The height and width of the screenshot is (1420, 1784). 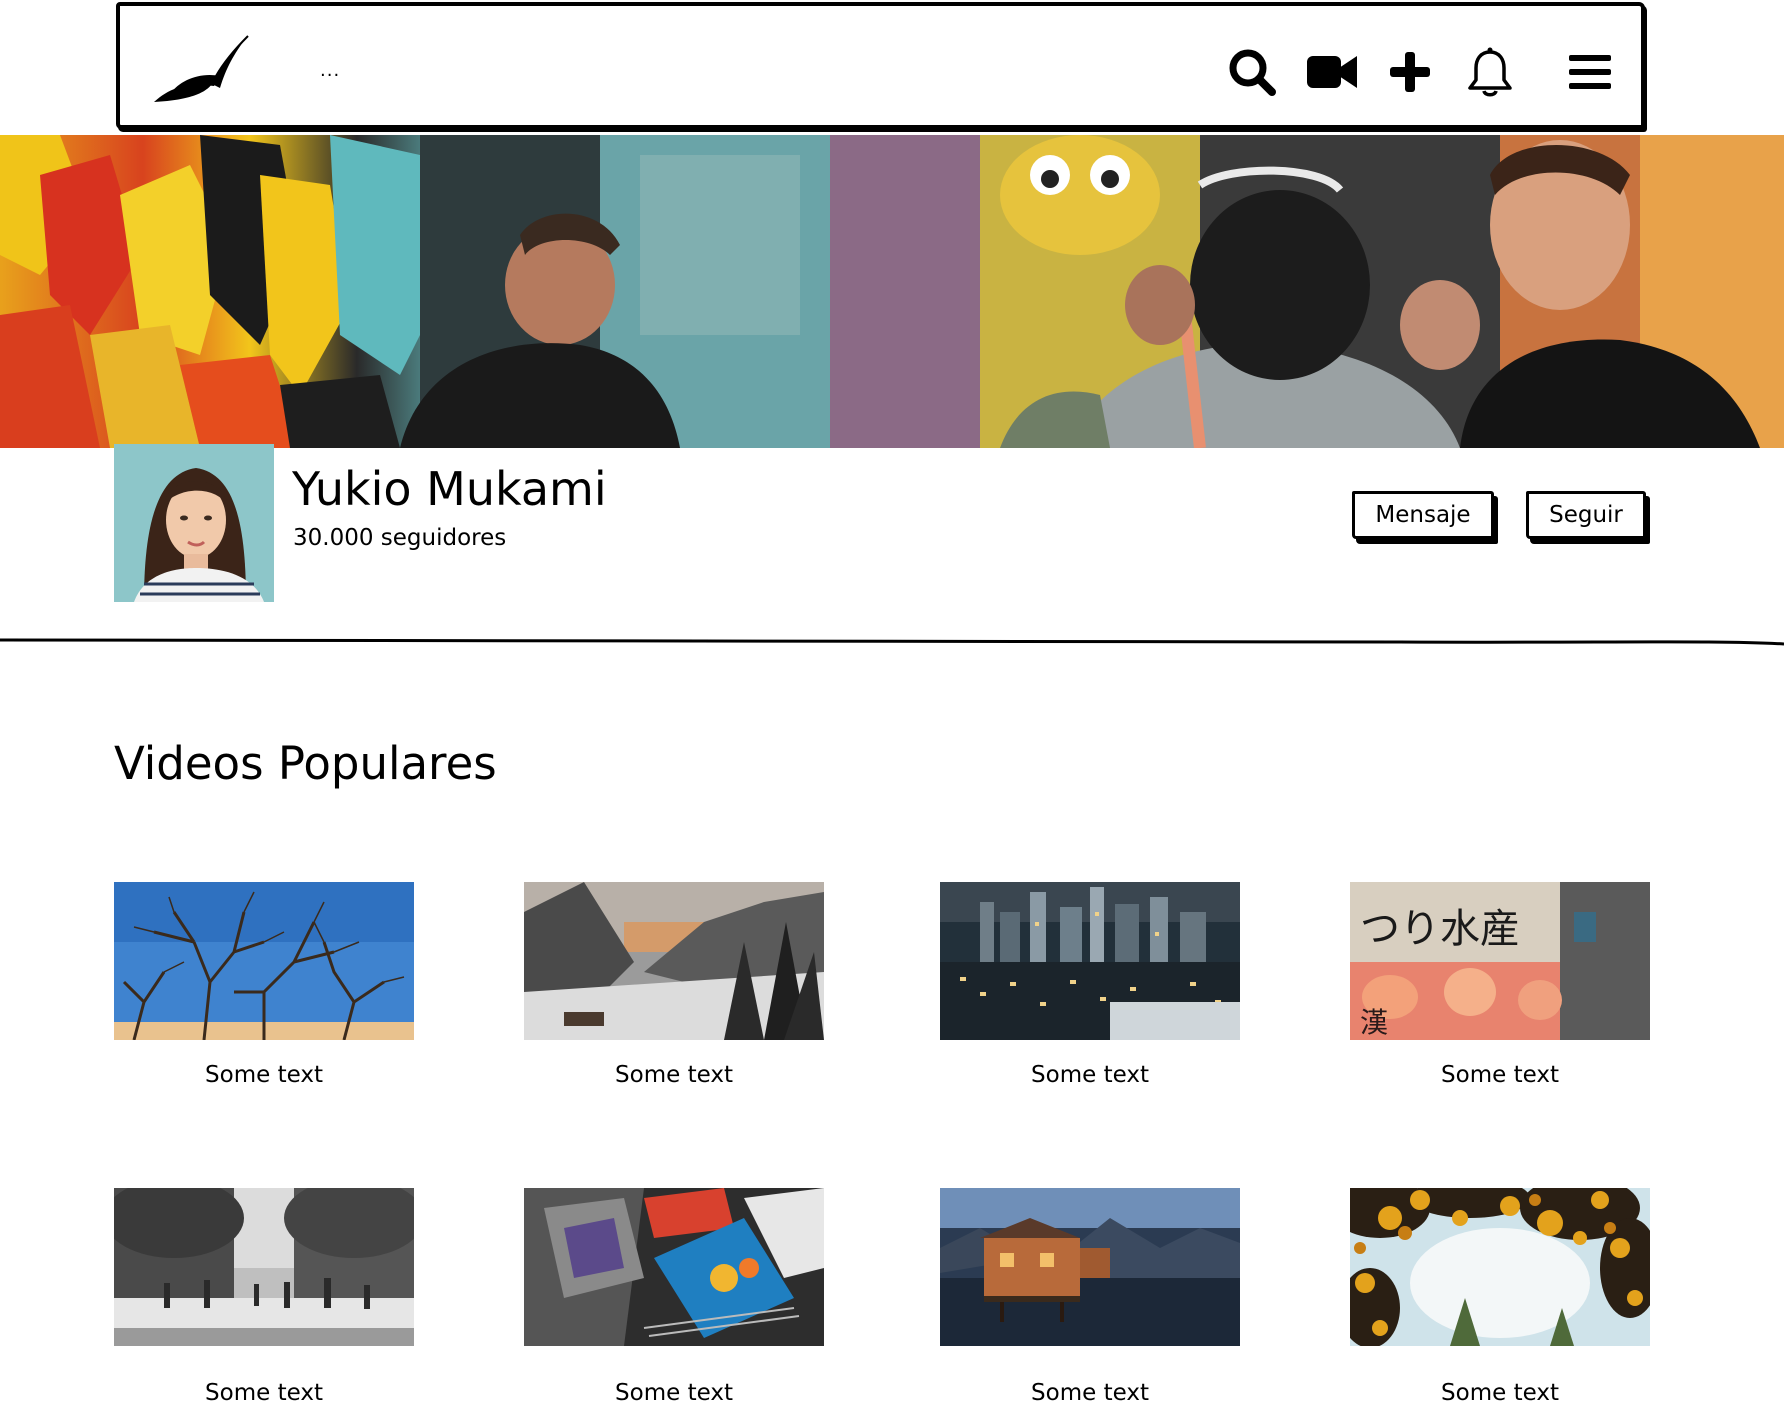 I want to click on video-camera-button, so click(x=1332, y=72).